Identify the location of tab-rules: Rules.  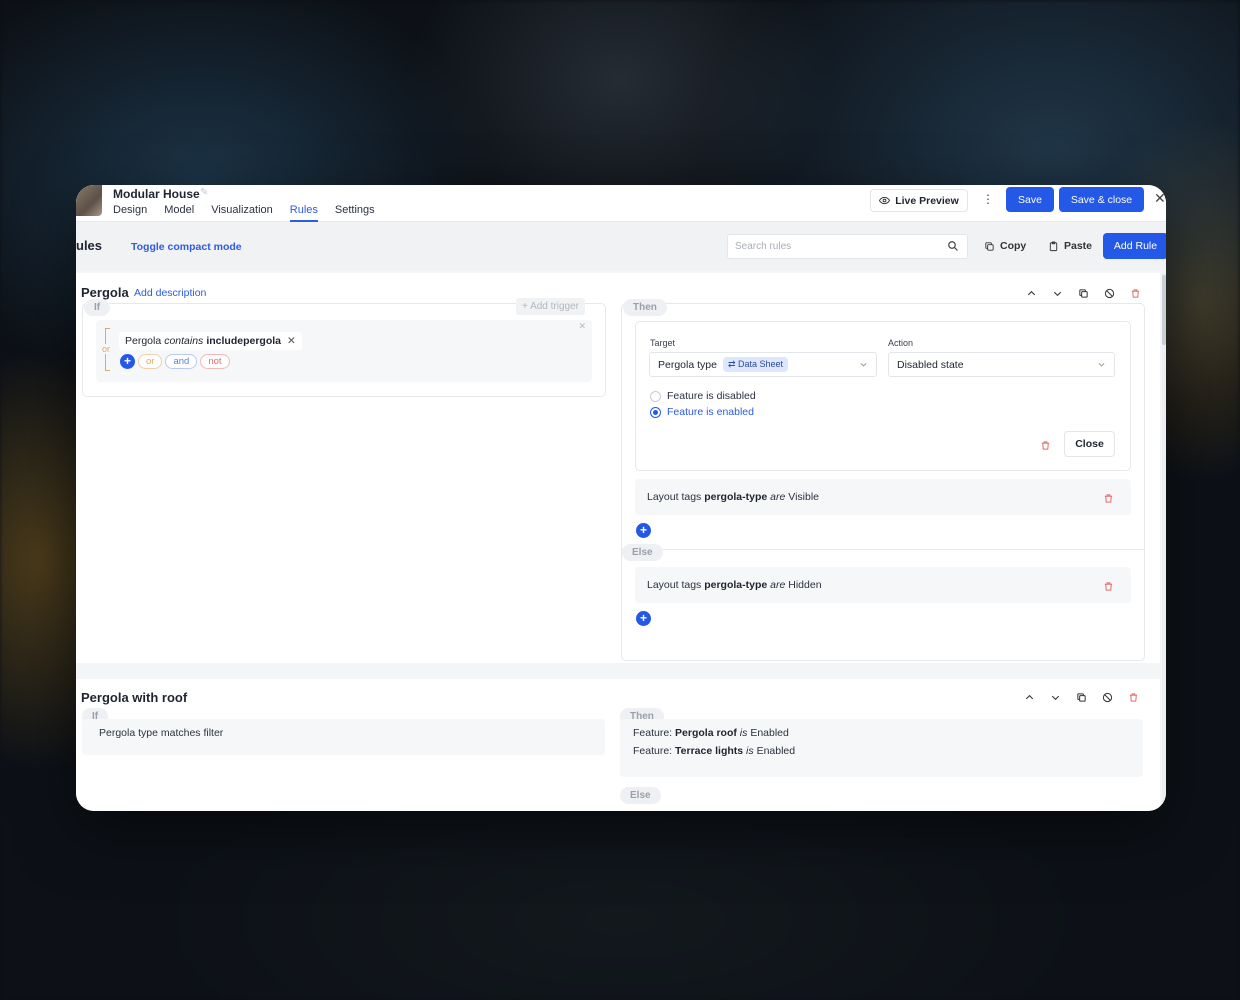
(303, 213).